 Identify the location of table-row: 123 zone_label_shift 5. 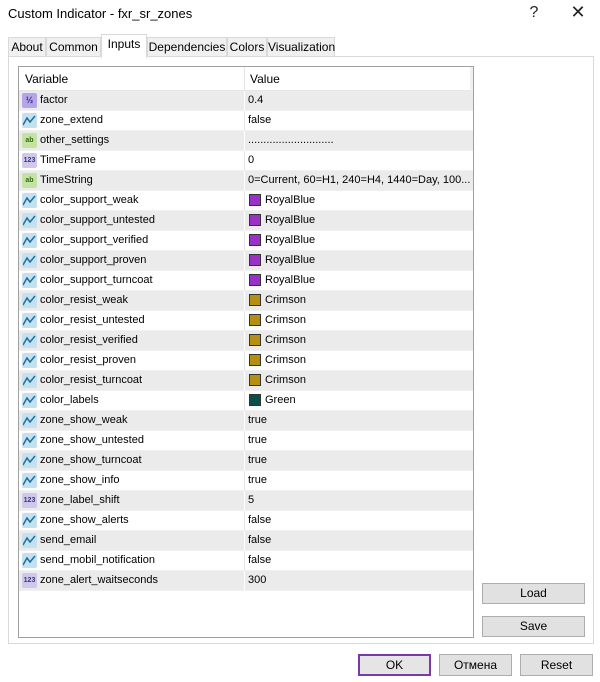
(246, 501).